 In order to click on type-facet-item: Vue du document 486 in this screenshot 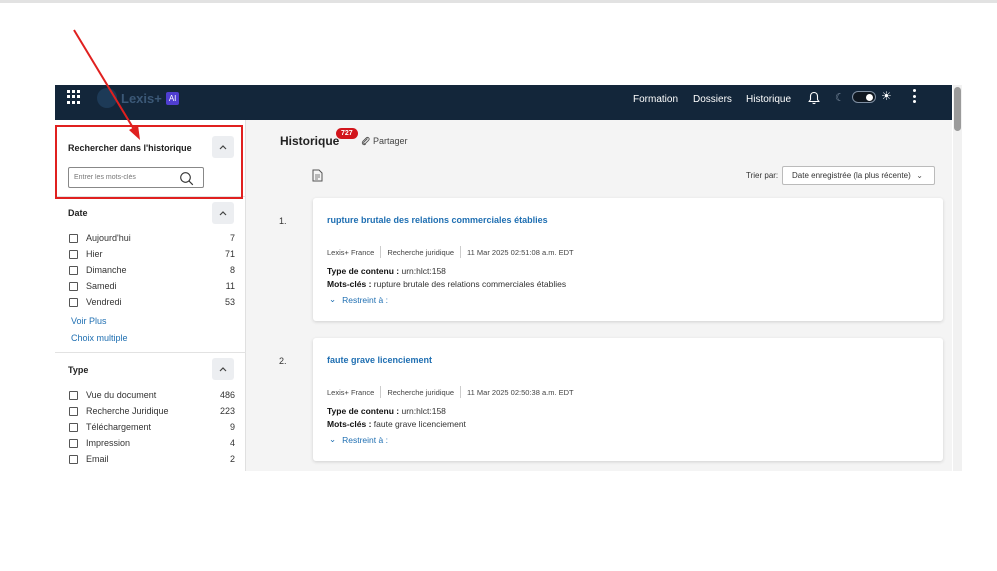, I will do `click(152, 395)`.